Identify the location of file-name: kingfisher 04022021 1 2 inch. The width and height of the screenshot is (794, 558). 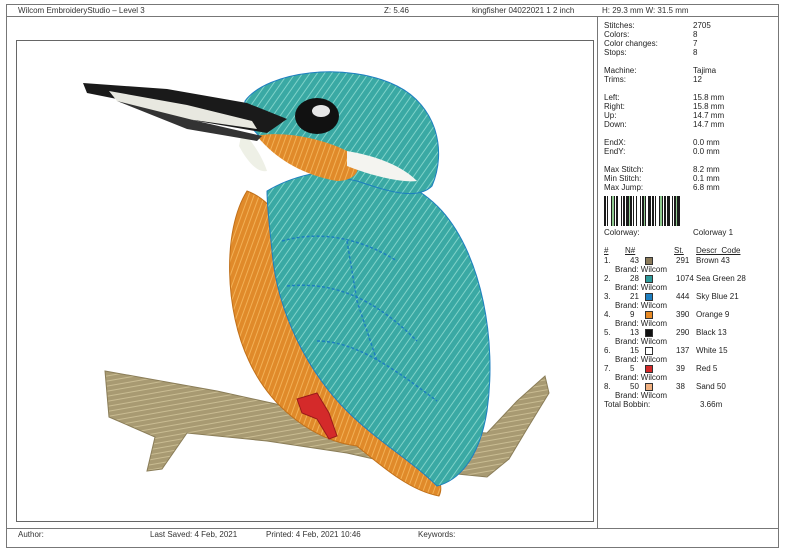
(523, 10).